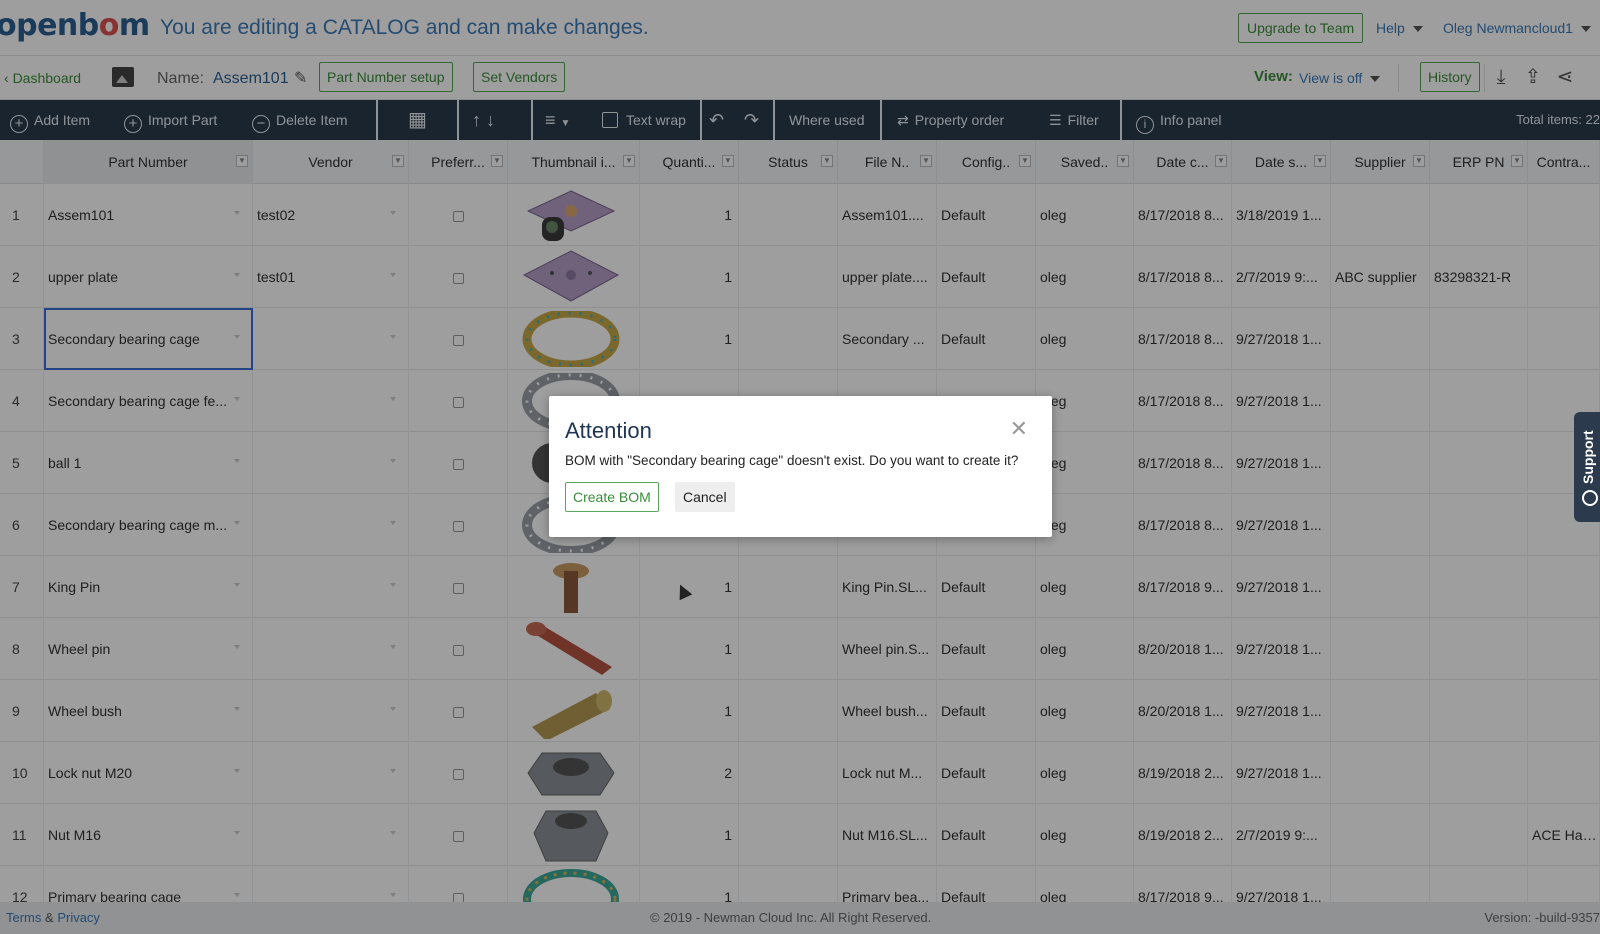 The width and height of the screenshot is (1600, 934). Describe the element at coordinates (705, 497) in the screenshot. I see `cancel-button: Cancel` at that location.